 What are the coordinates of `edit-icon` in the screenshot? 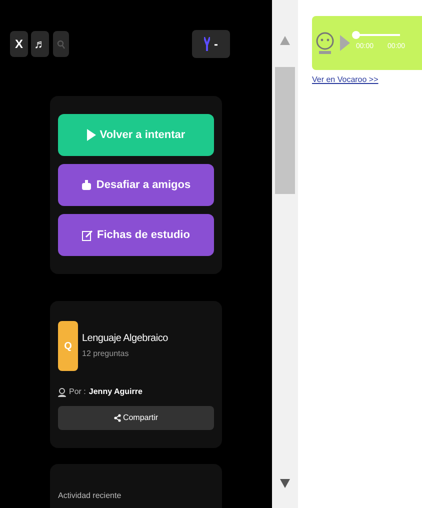 It's located at (88, 235).